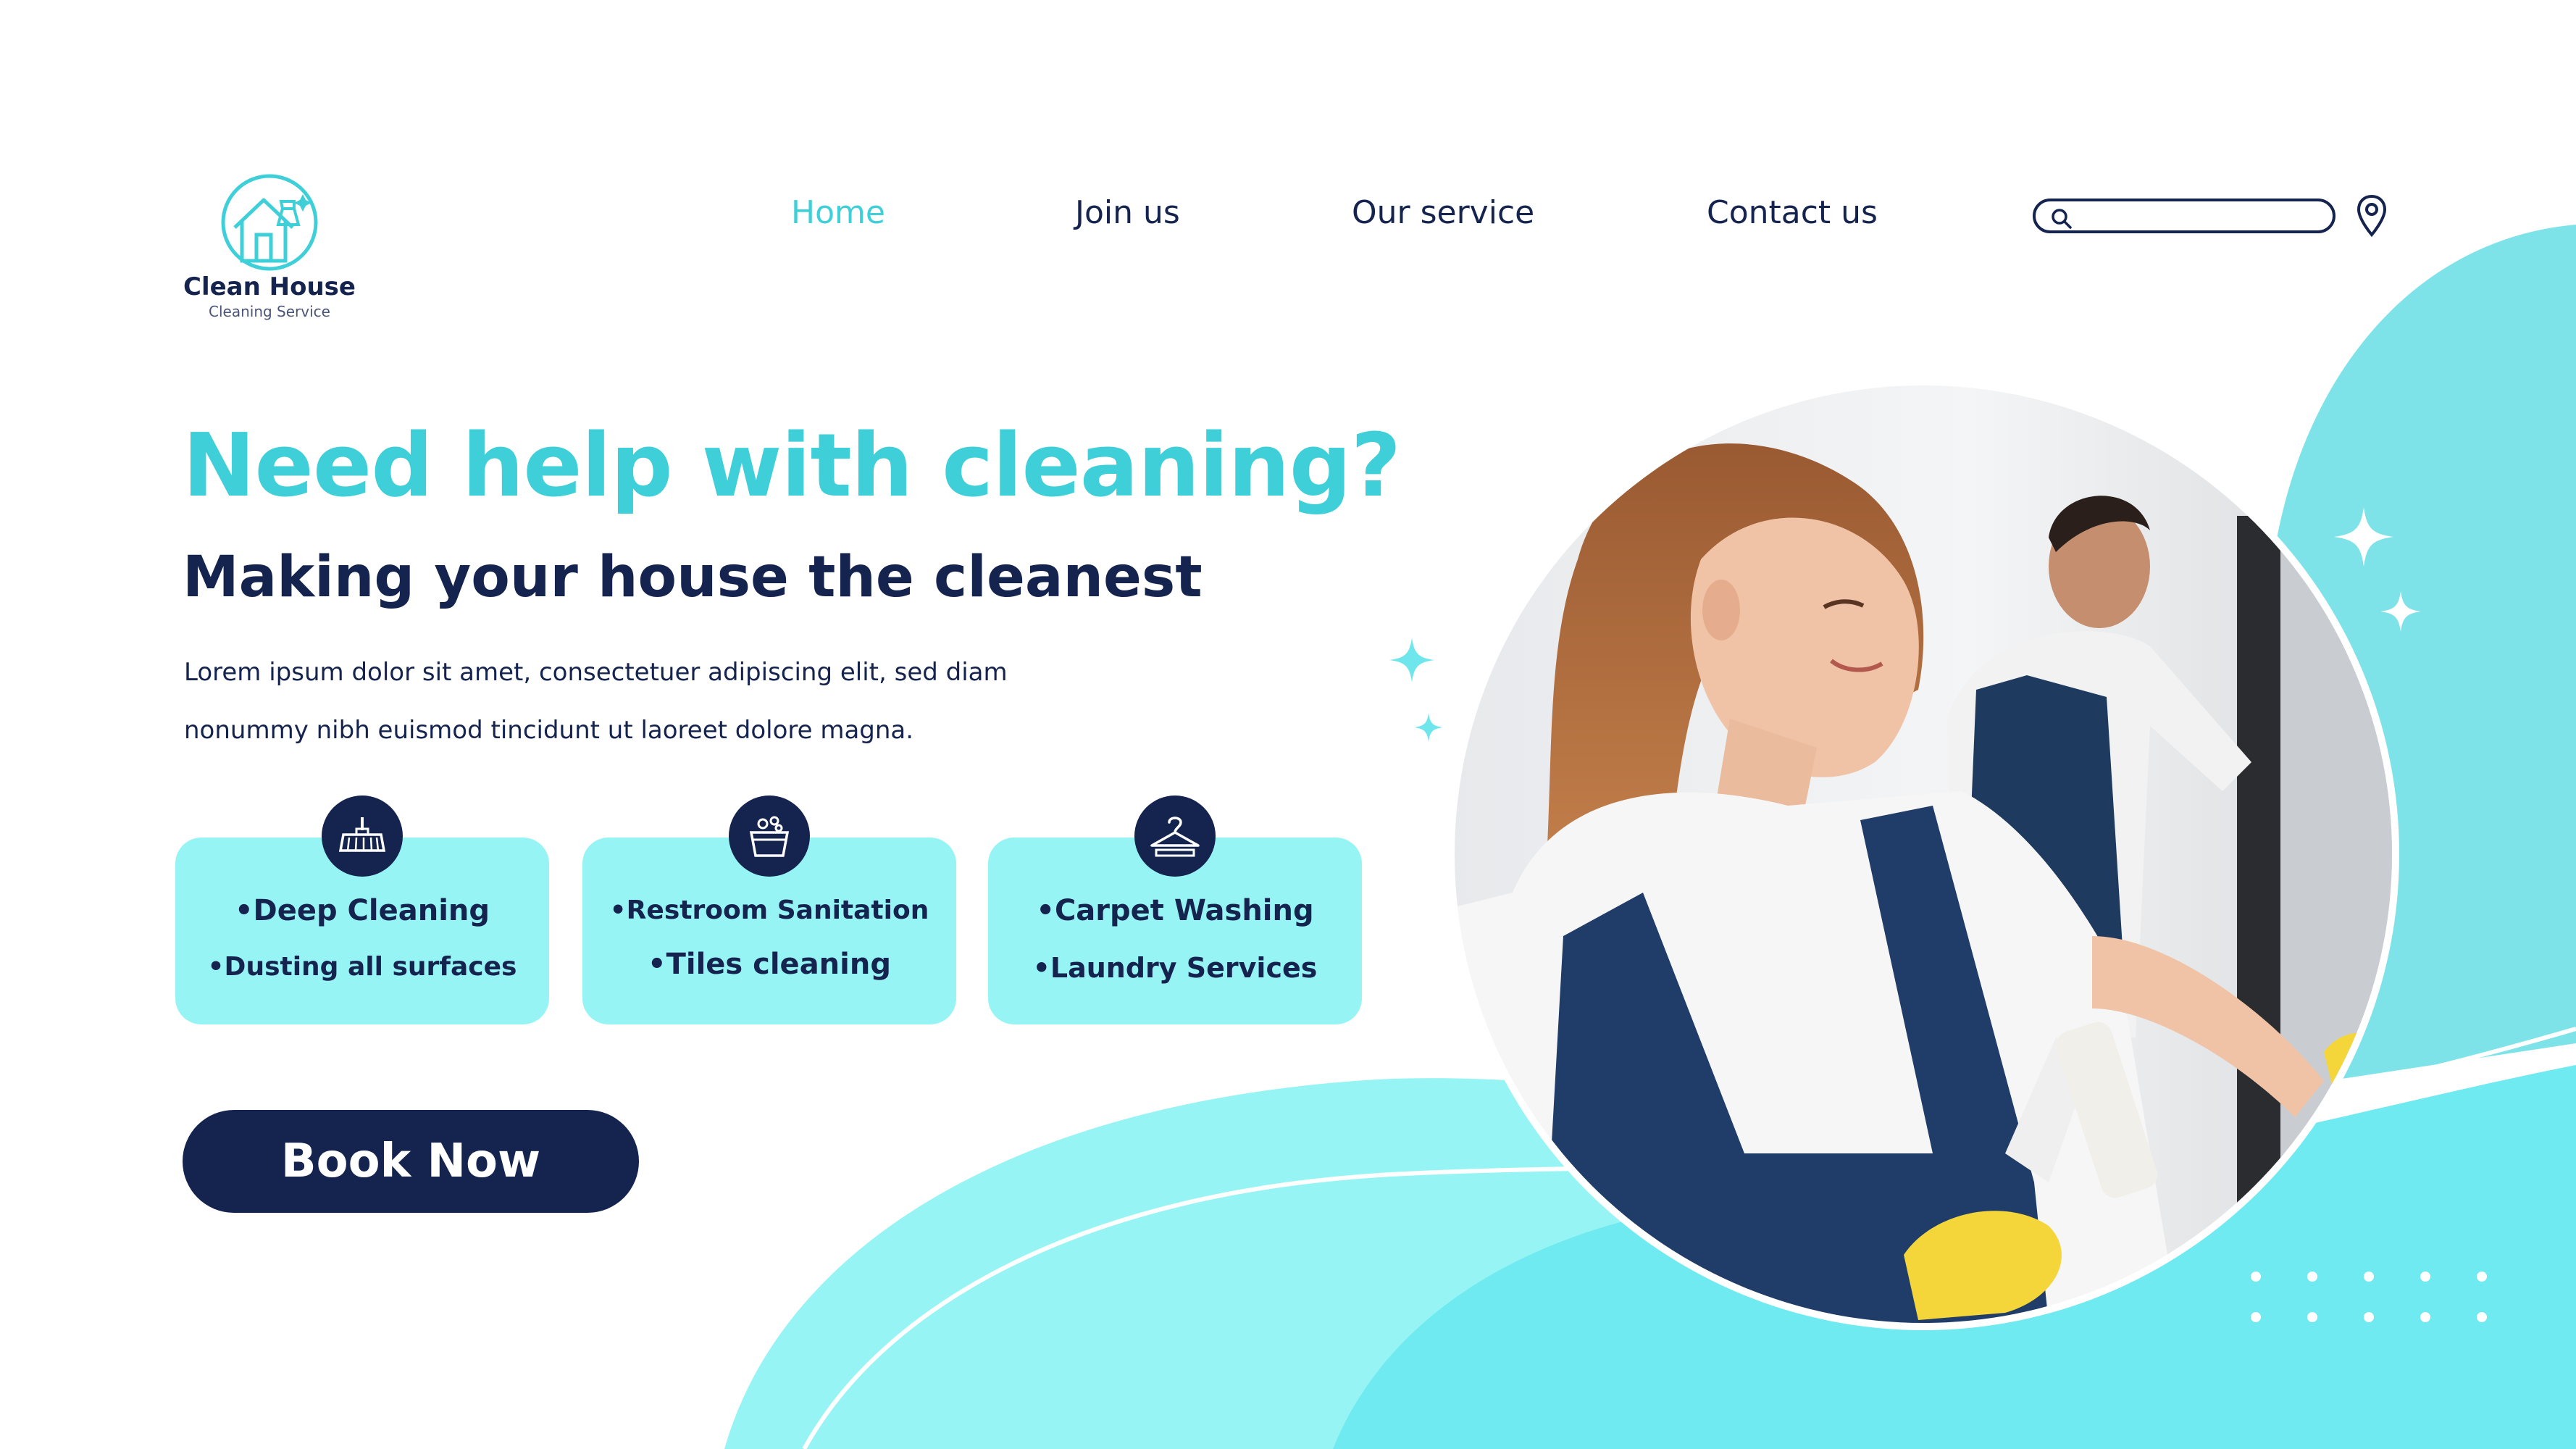 The width and height of the screenshot is (2576, 1449). I want to click on search-icon, so click(2062, 219).